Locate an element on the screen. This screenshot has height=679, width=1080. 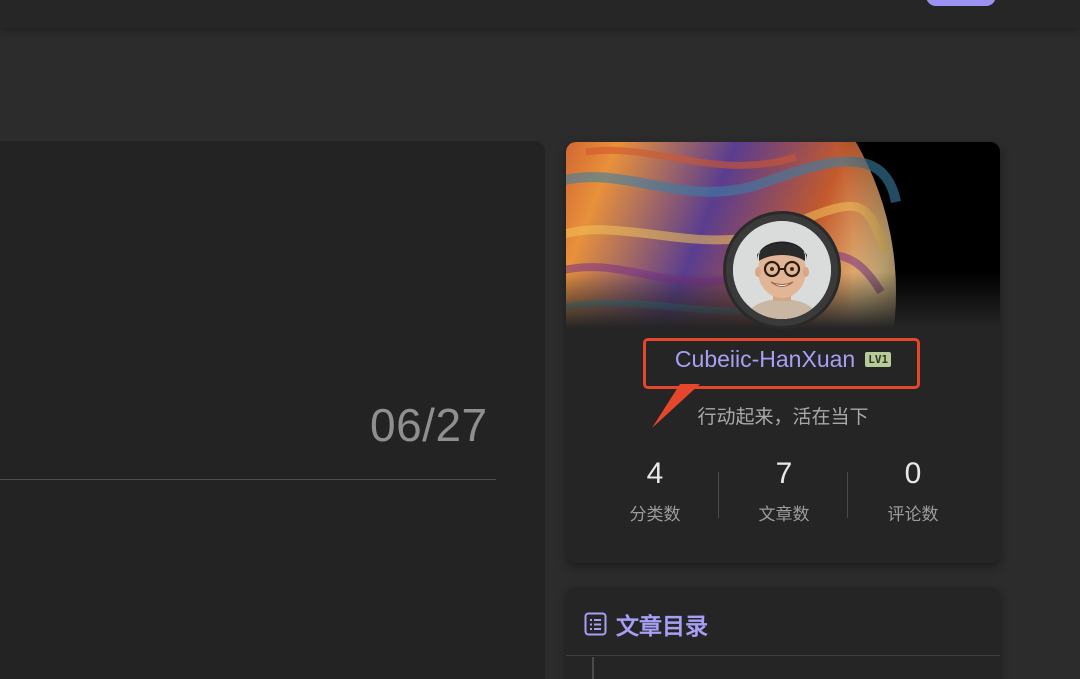
stat-value: 7 is located at coordinates (784, 473).